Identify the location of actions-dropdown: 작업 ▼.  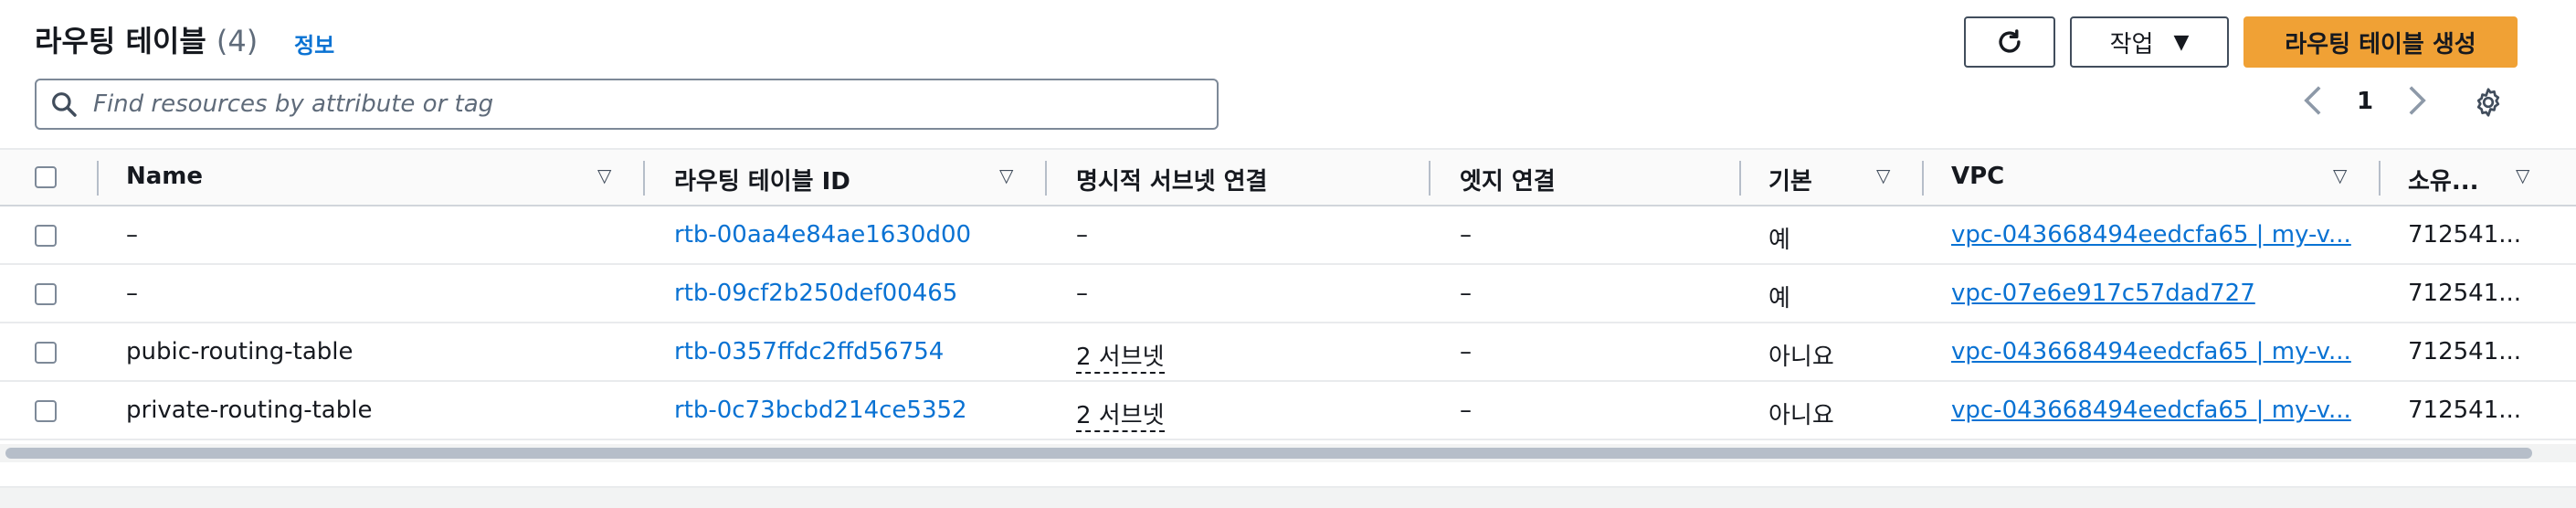
(2149, 42).